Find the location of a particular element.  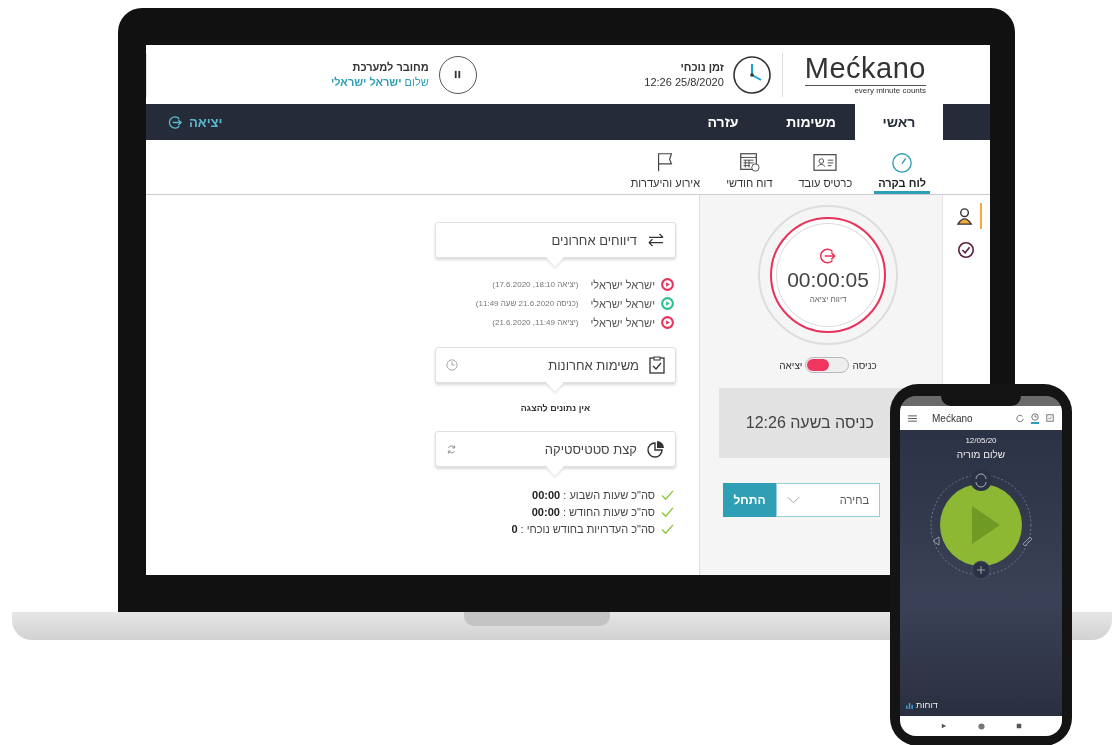

card-title: קצת סטטיסטיקה is located at coordinates (590, 449).